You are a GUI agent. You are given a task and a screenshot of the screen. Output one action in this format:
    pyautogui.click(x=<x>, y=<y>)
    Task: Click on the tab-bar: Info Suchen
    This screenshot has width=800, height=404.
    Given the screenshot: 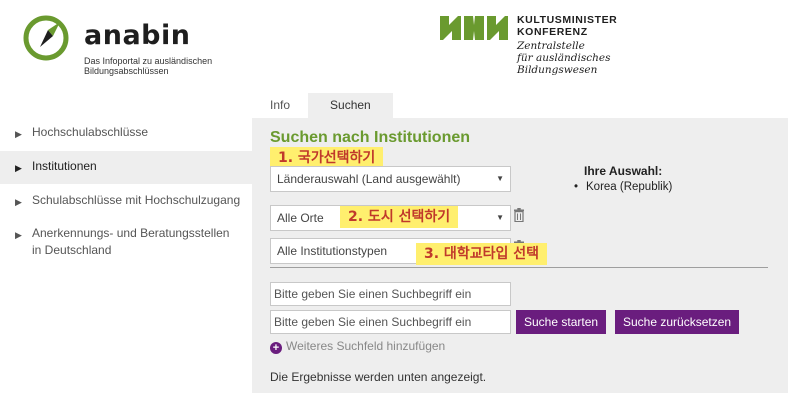 What is the action you would take?
    pyautogui.click(x=322, y=105)
    